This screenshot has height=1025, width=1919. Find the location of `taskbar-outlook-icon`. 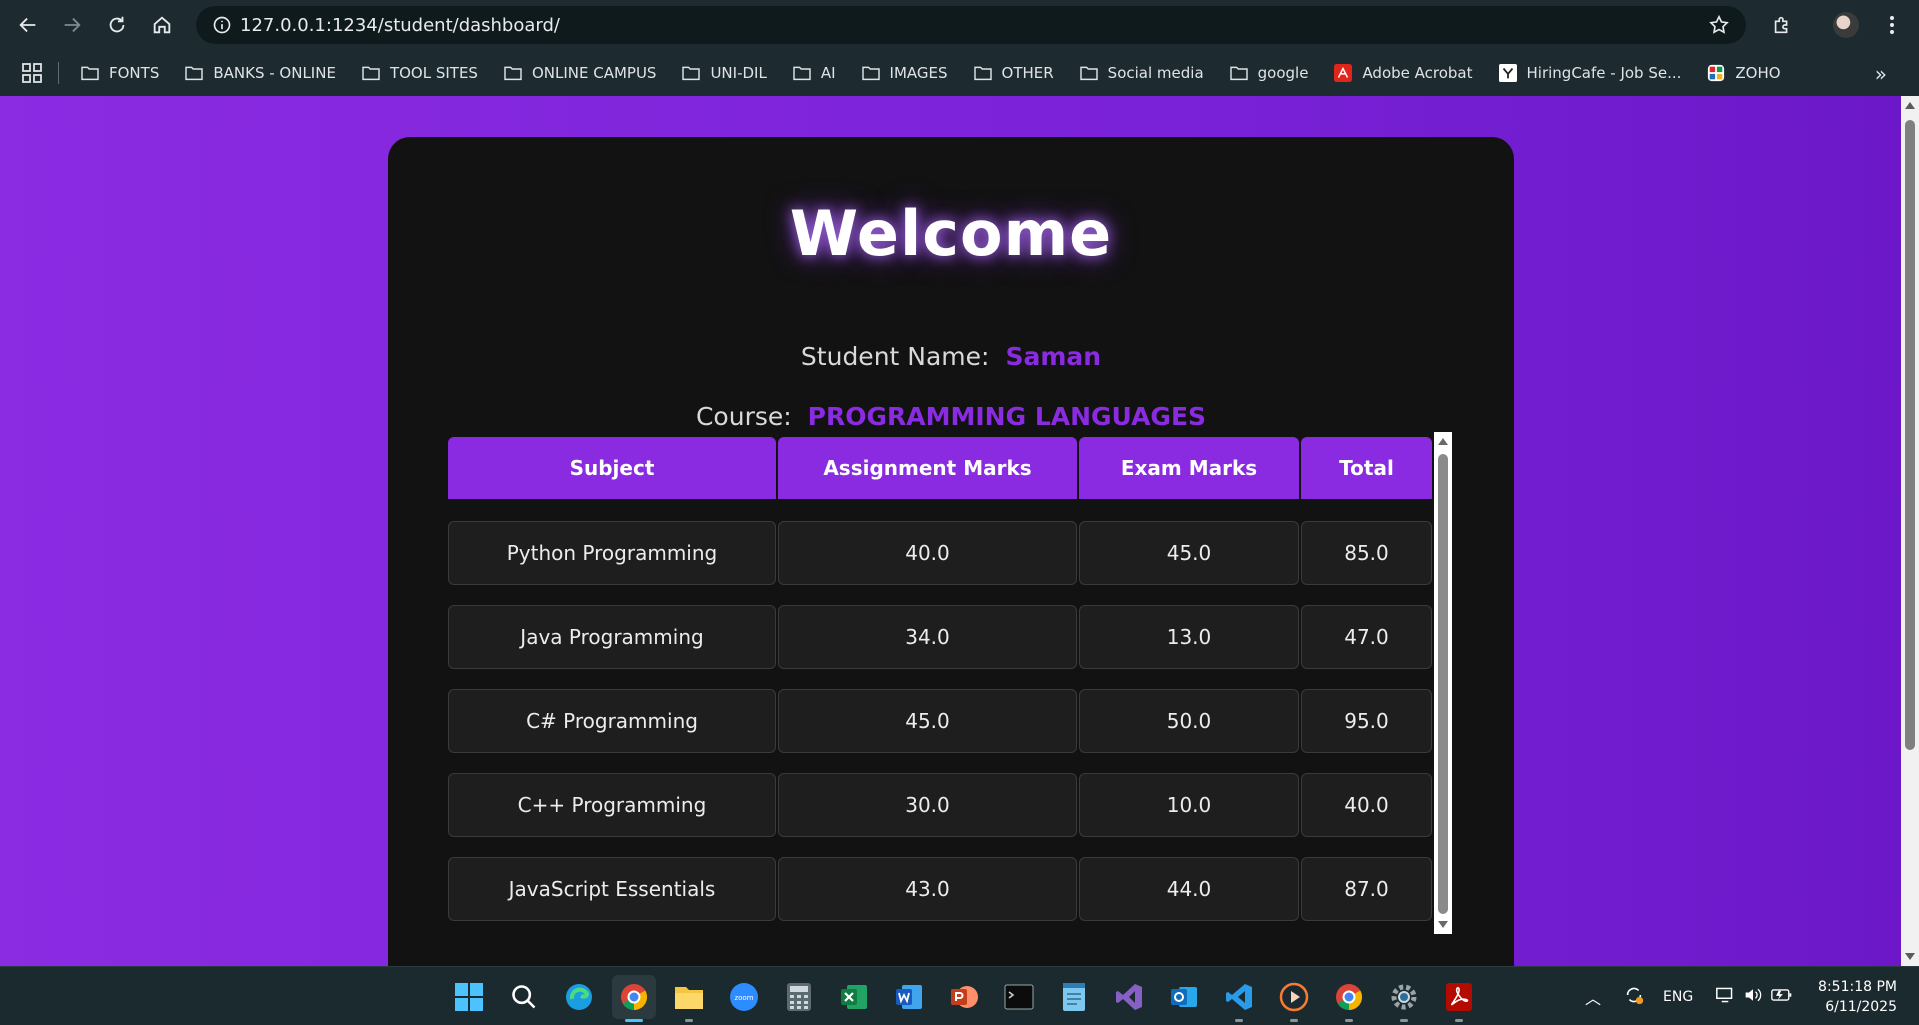

taskbar-outlook-icon is located at coordinates (1184, 997).